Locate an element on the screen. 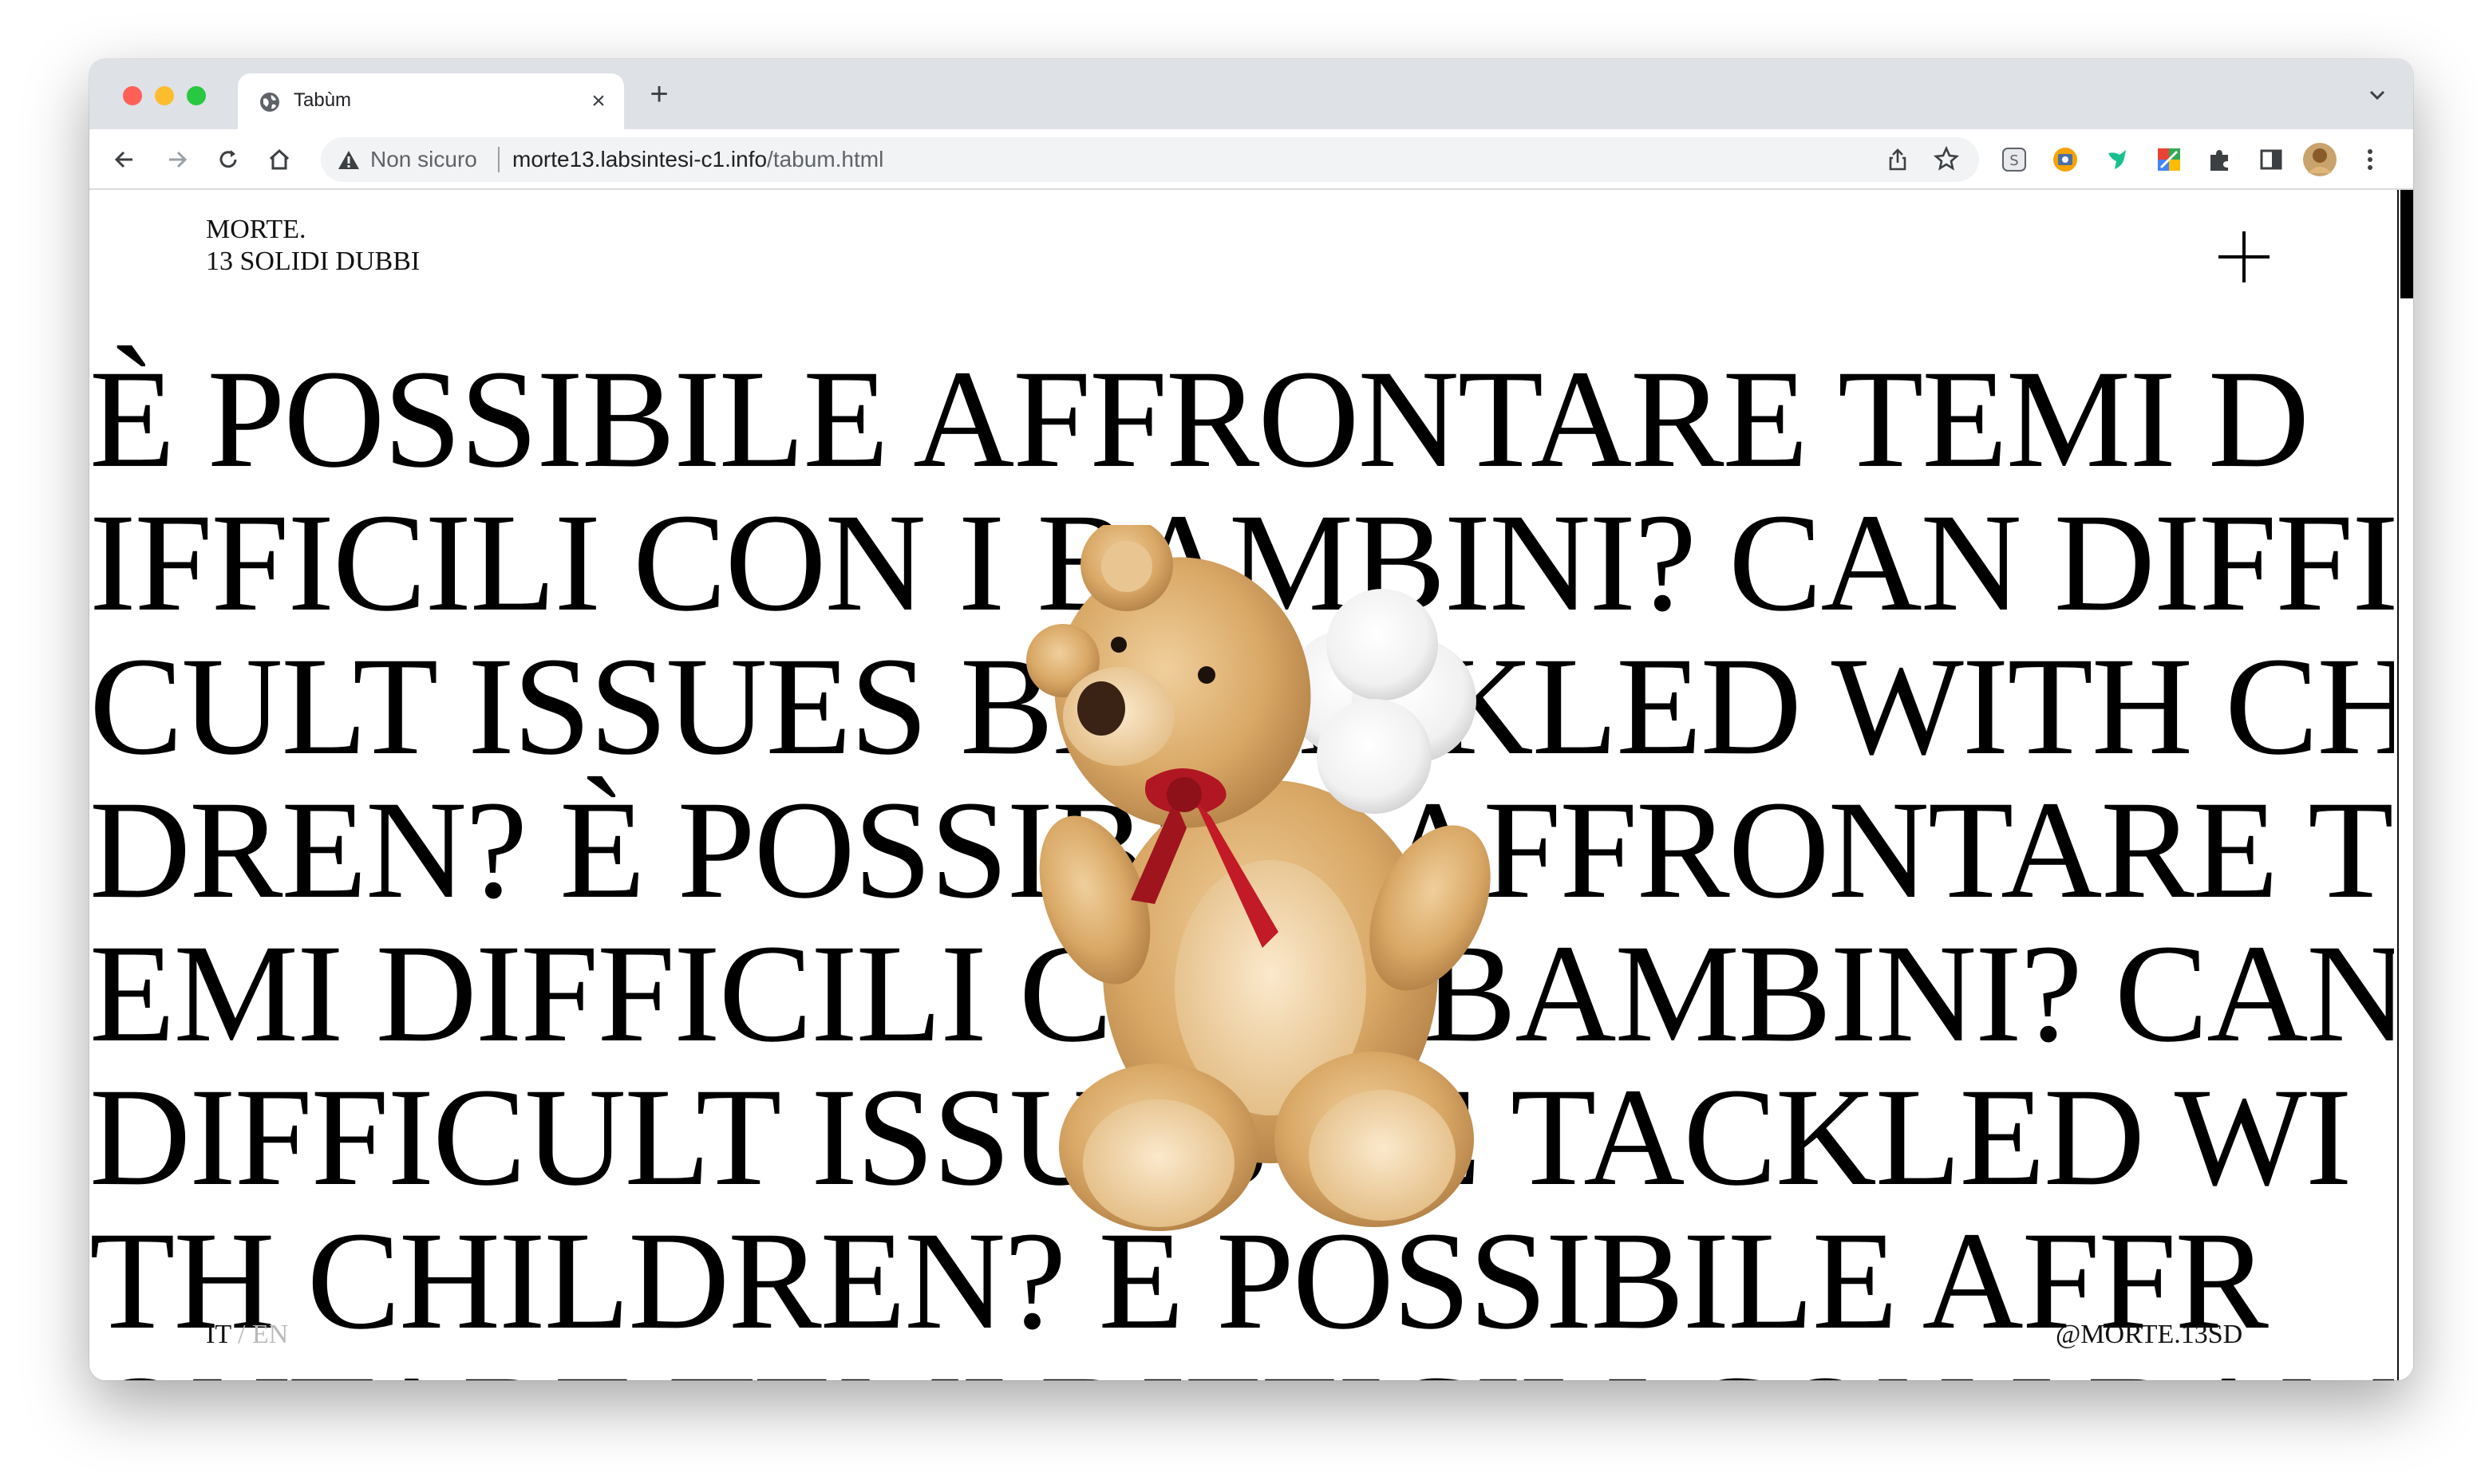 This screenshot has height=1484, width=2477. address-divider is located at coordinates (499, 159).